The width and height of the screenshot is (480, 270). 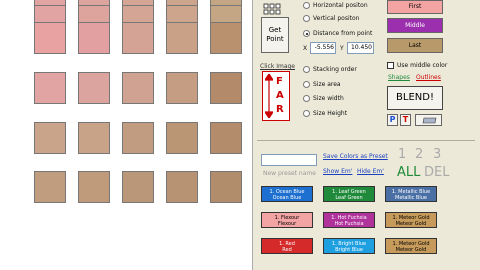 What do you see at coordinates (411, 194) in the screenshot?
I see `preset-button: 1. Metallic Blue Metallic Blue` at bounding box center [411, 194].